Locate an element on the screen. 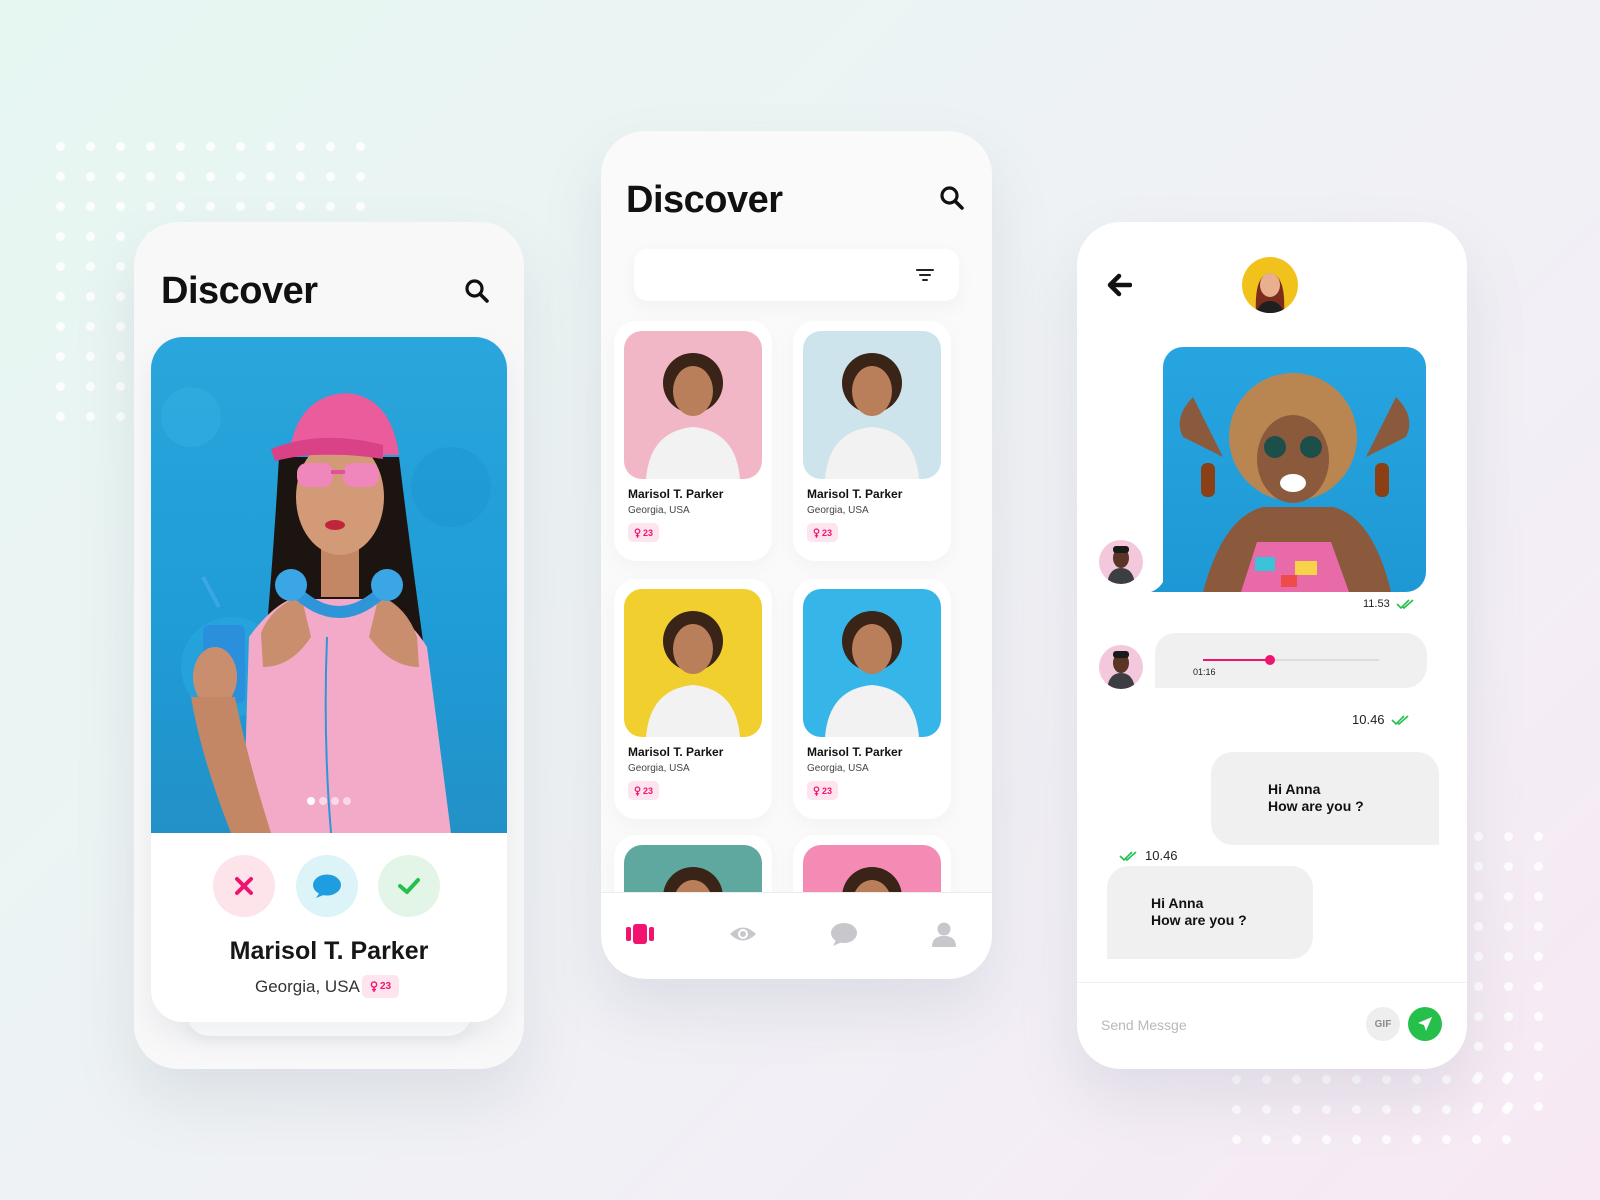 This screenshot has height=1200, width=1600. timestamp-text: 11.53 is located at coordinates (1376, 604).